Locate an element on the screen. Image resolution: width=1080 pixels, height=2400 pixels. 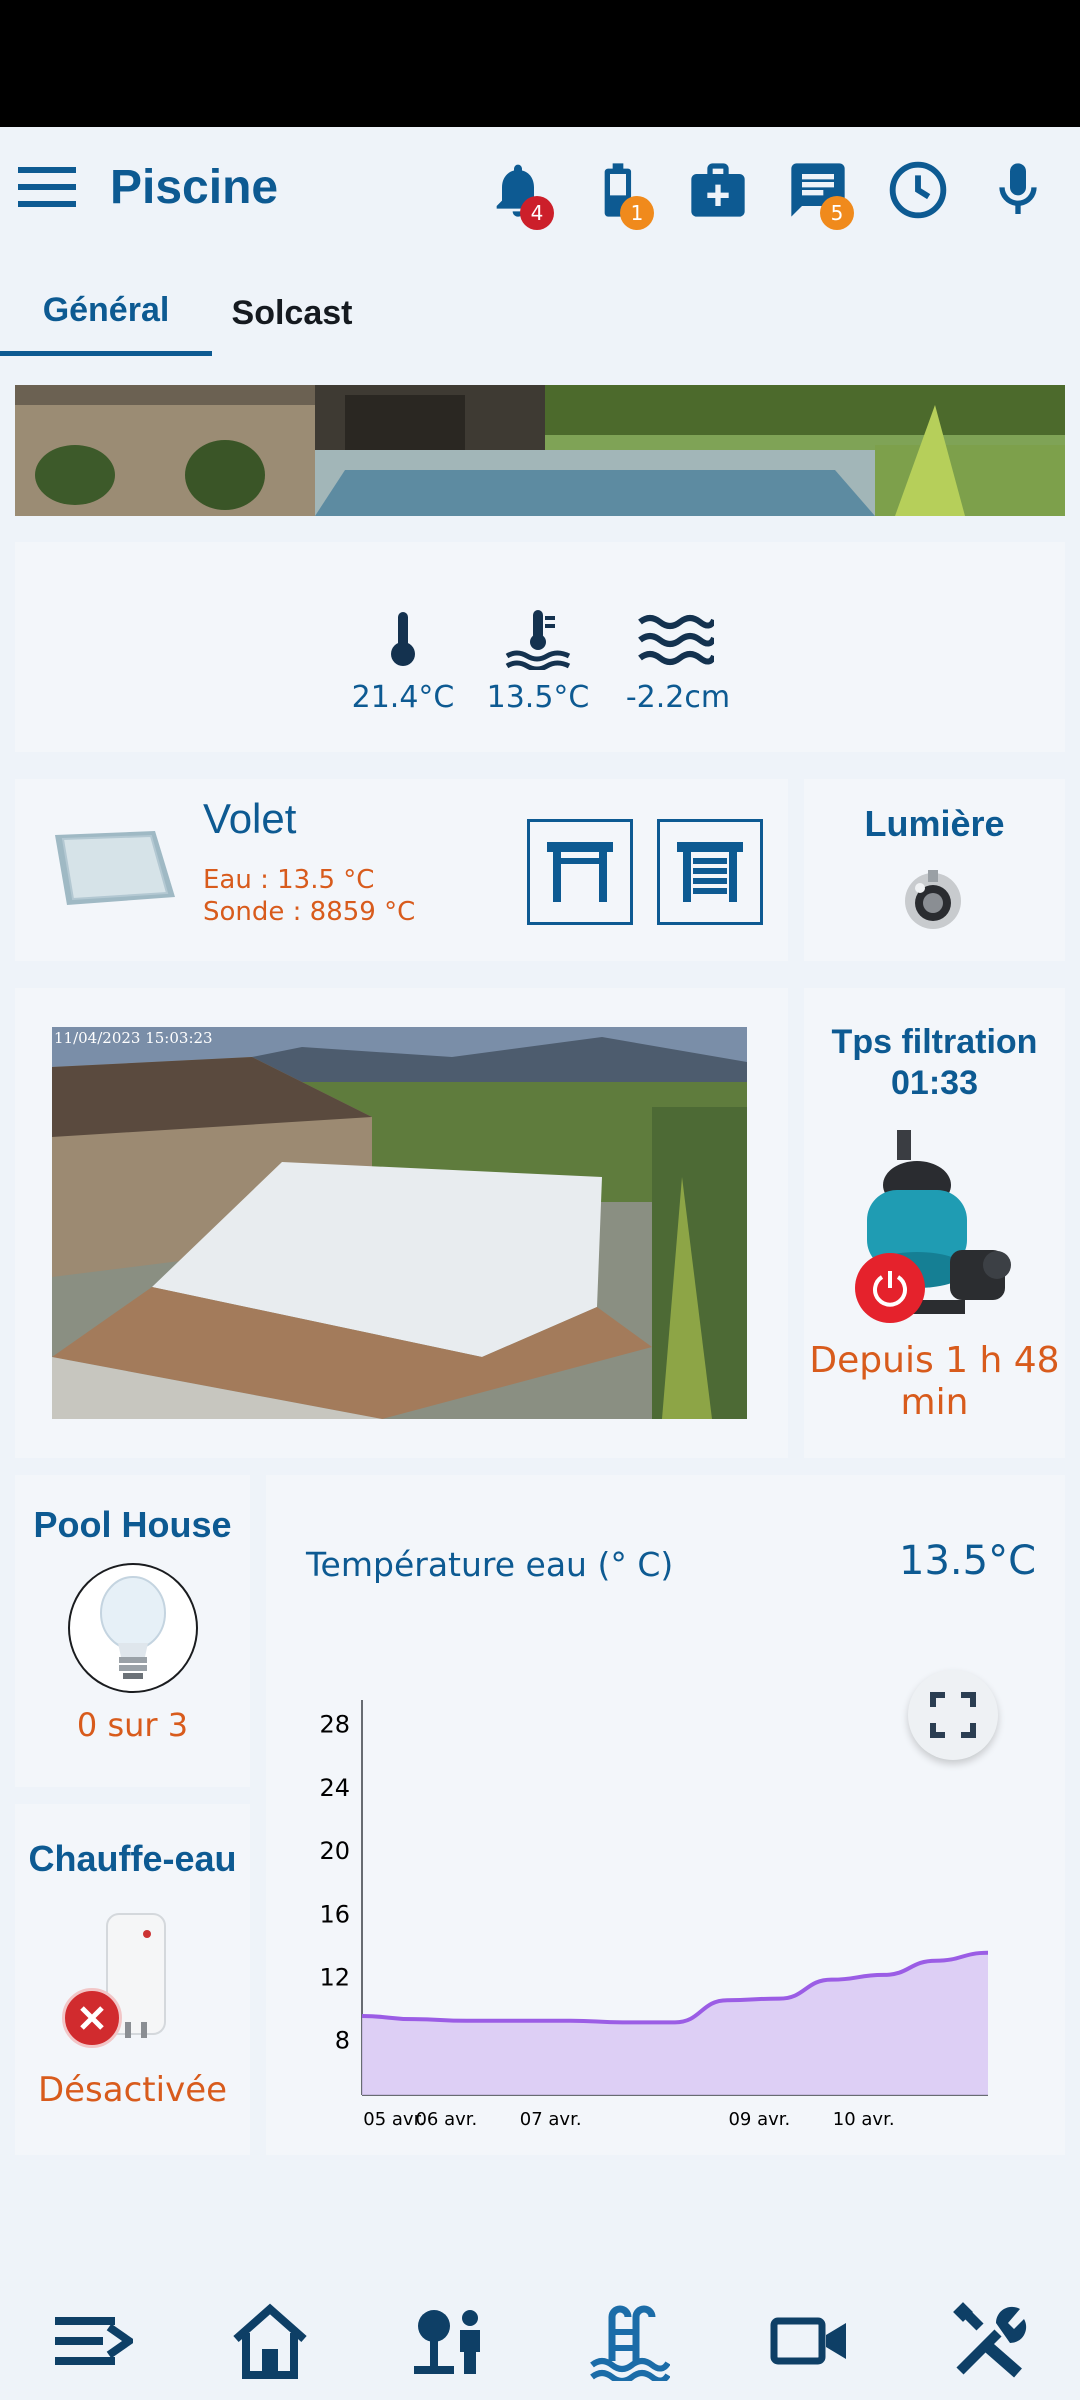
pool-house-light-button is located at coordinates (133, 1628).